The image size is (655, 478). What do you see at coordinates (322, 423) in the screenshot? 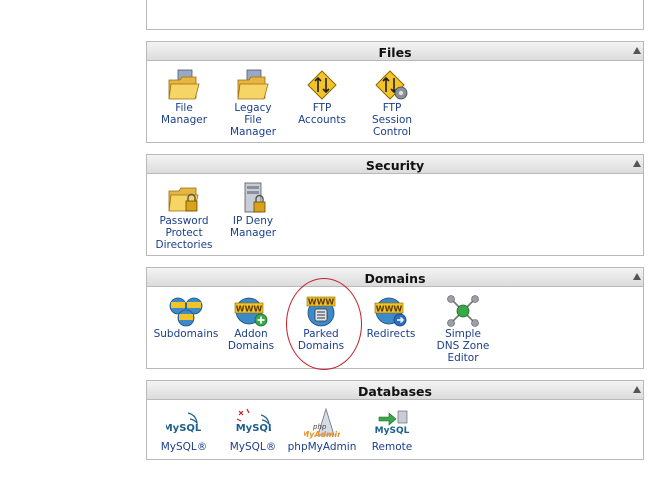
I see `phpmyadmin-logo-icon: php MyAdmin` at bounding box center [322, 423].